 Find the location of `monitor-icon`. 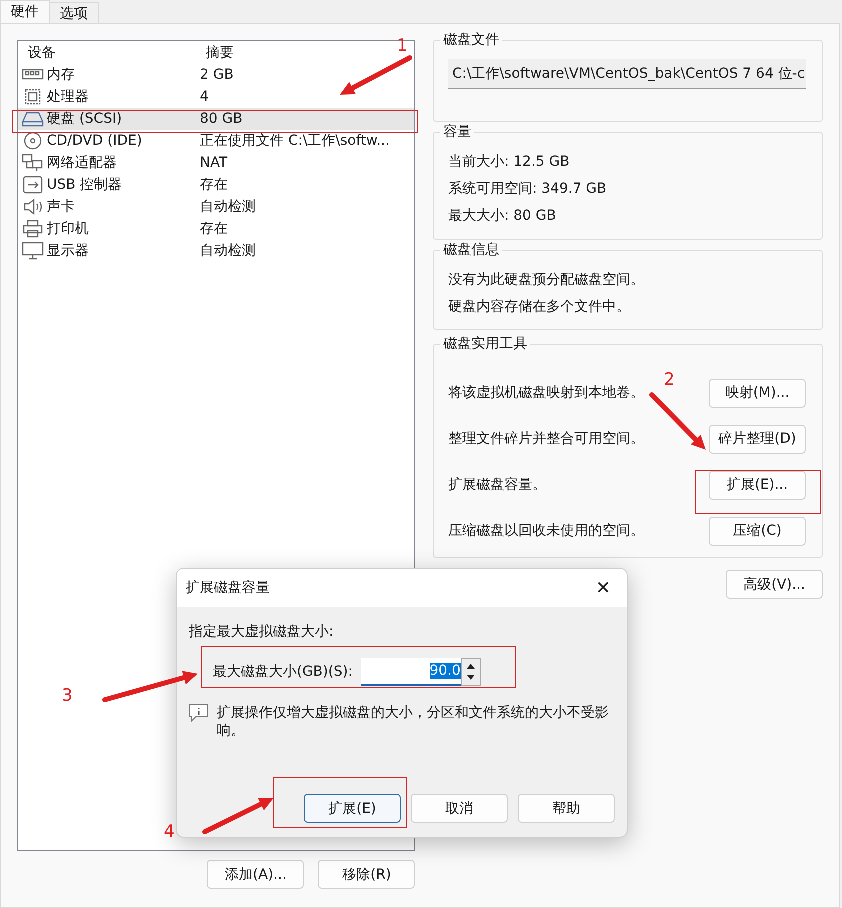

monitor-icon is located at coordinates (33, 251).